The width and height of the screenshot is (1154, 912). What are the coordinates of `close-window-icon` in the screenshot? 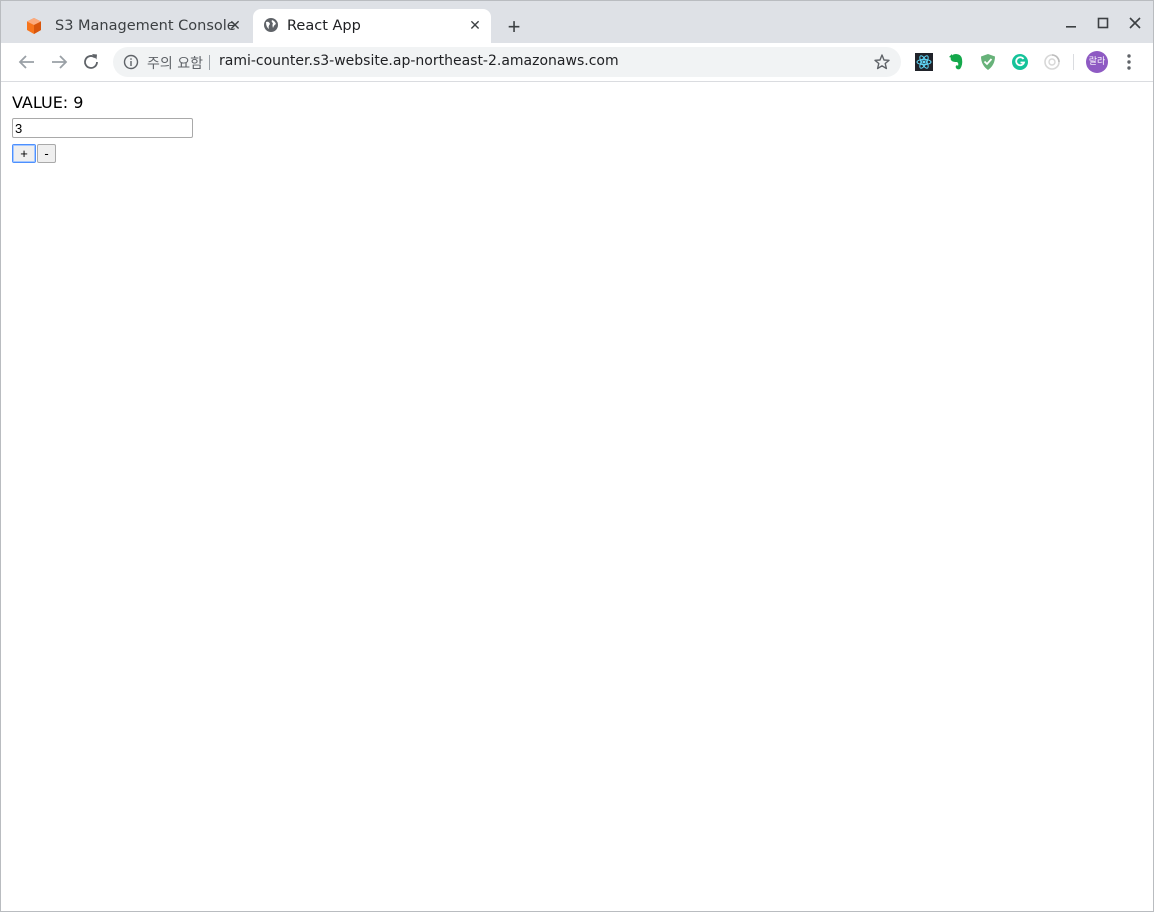 It's located at (1135, 23).